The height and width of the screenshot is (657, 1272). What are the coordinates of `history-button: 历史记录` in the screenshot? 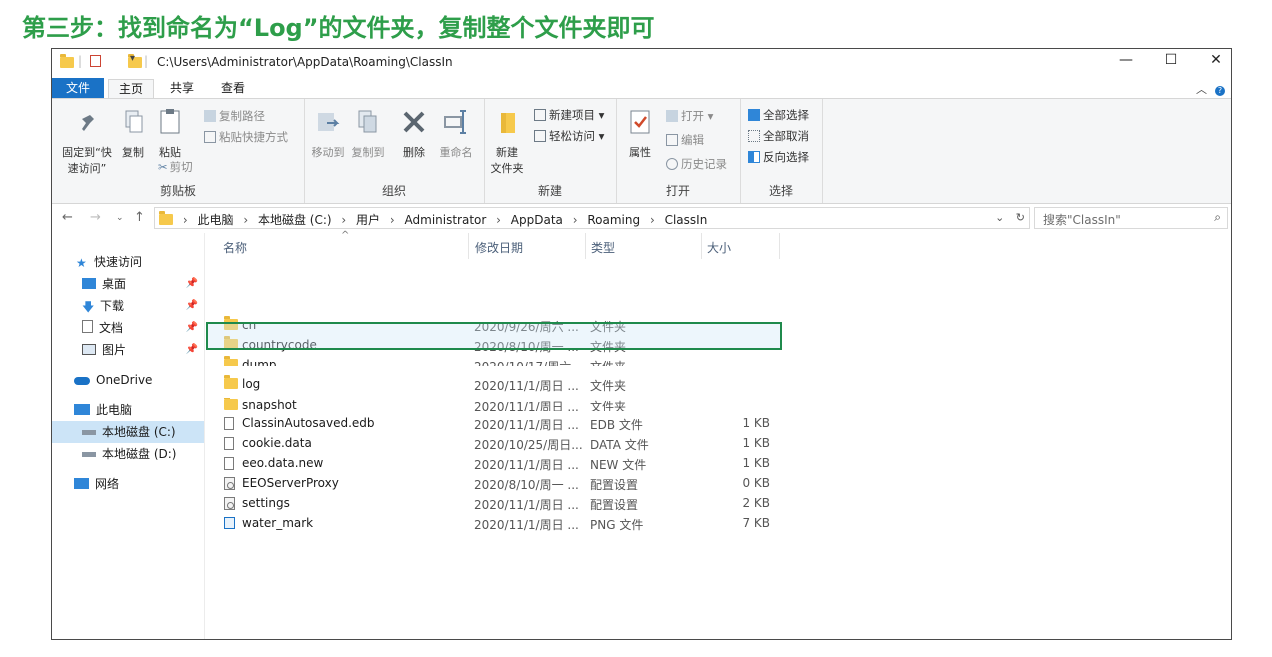 It's located at (696, 164).